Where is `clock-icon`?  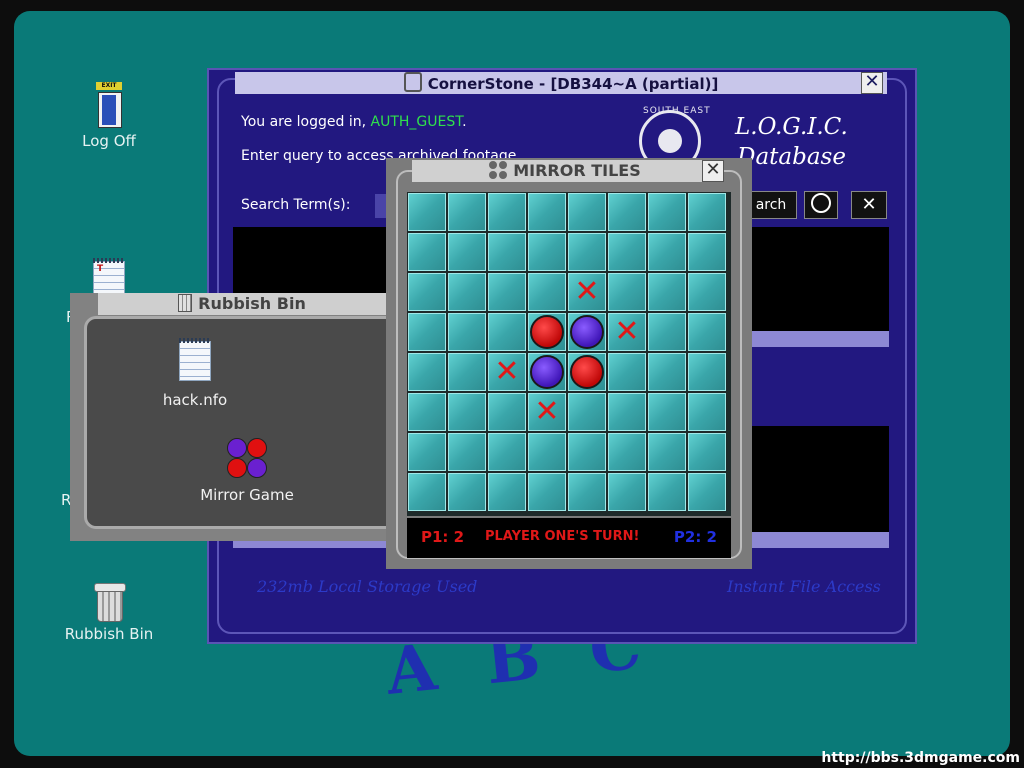
clock-icon is located at coordinates (821, 203).